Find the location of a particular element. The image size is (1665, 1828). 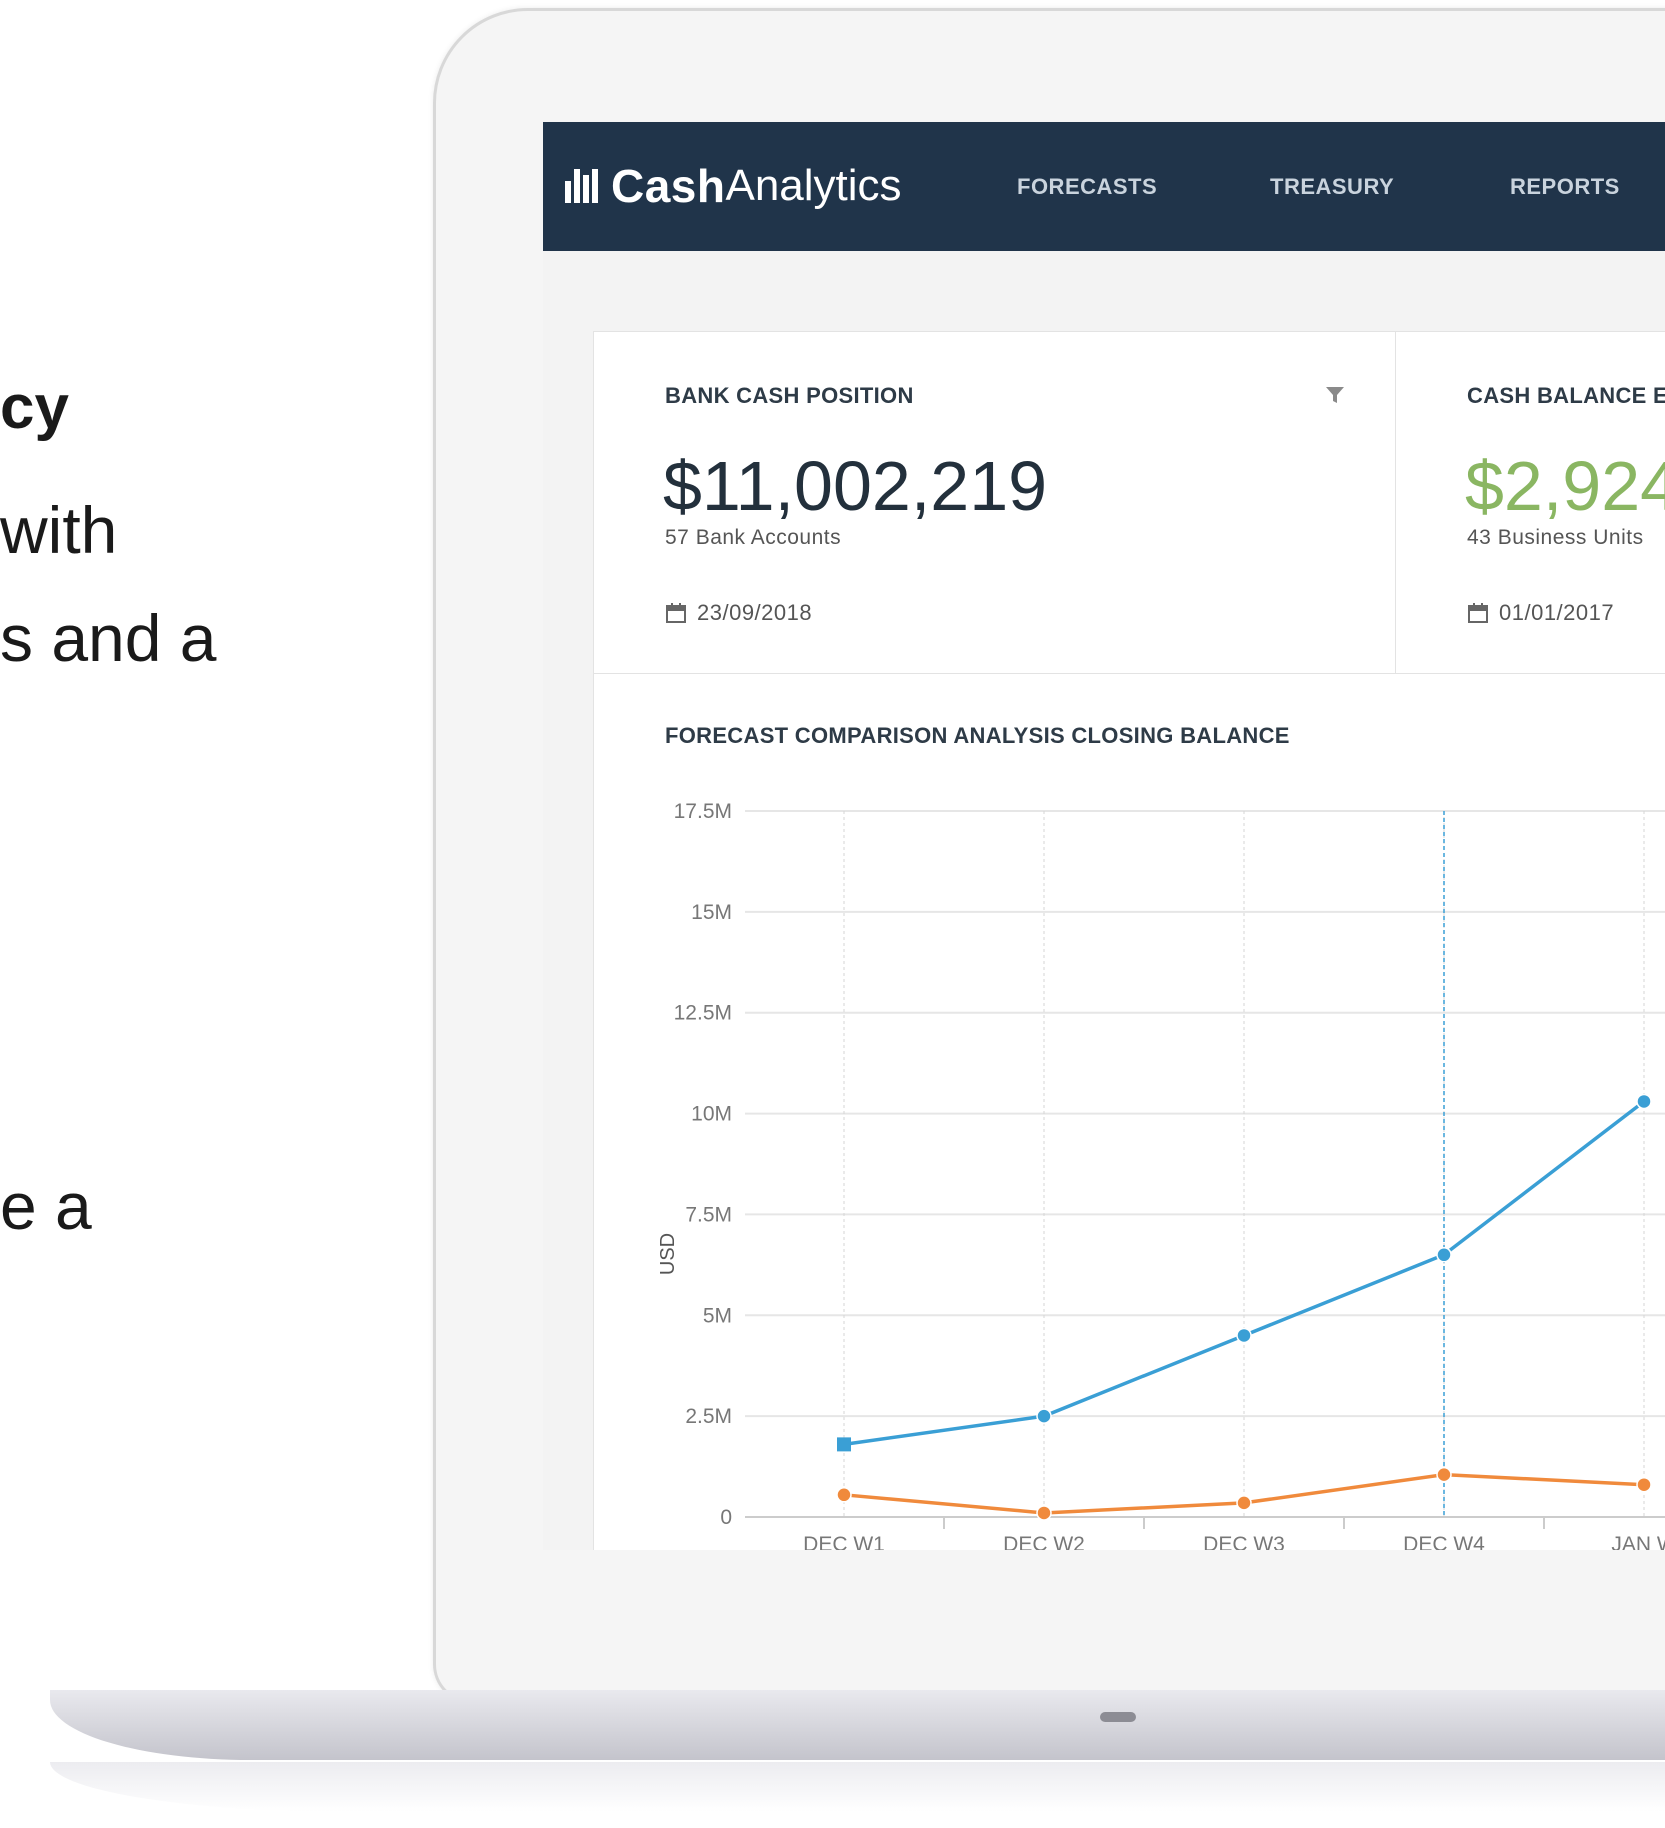

app-logo: Cash Analytics is located at coordinates (733, 186).